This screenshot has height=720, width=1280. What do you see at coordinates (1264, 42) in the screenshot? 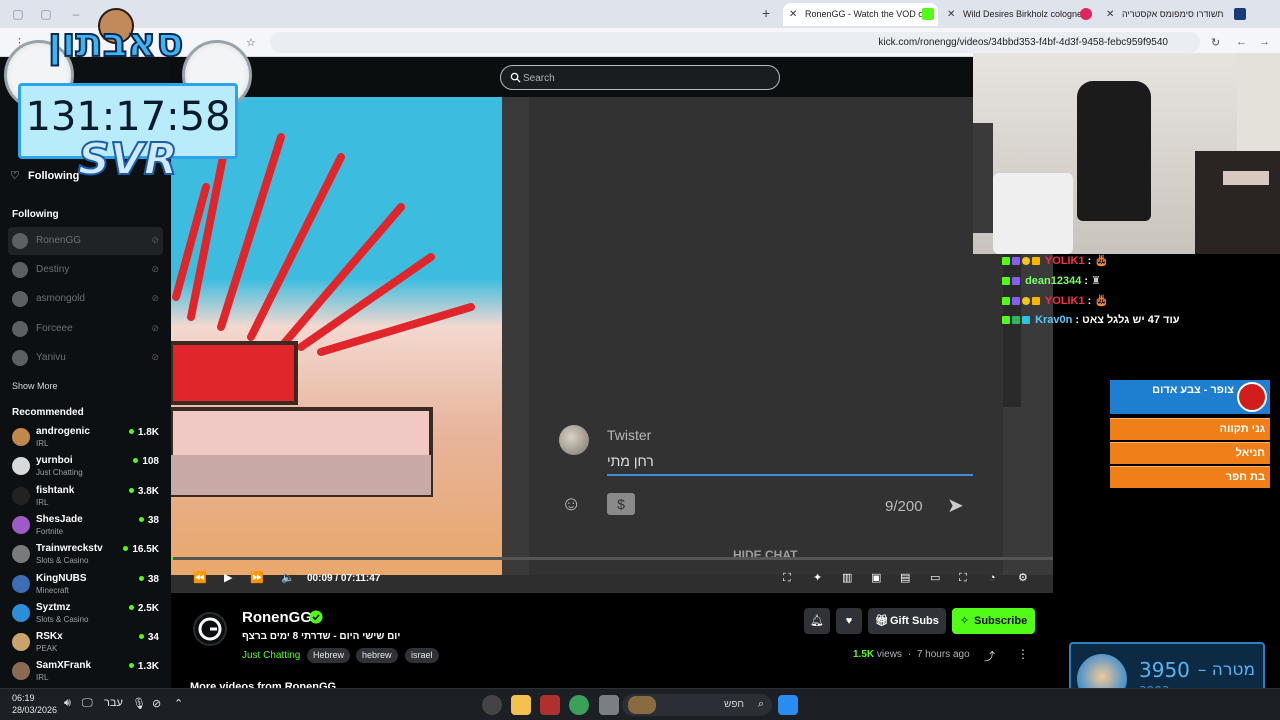
I see `forward-icon: →` at bounding box center [1264, 42].